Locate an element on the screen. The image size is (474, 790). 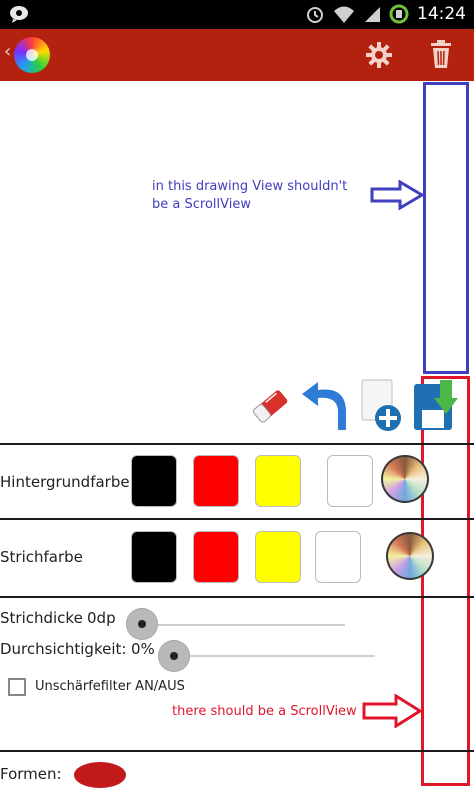
stroke-width-thumb is located at coordinates (142, 624).